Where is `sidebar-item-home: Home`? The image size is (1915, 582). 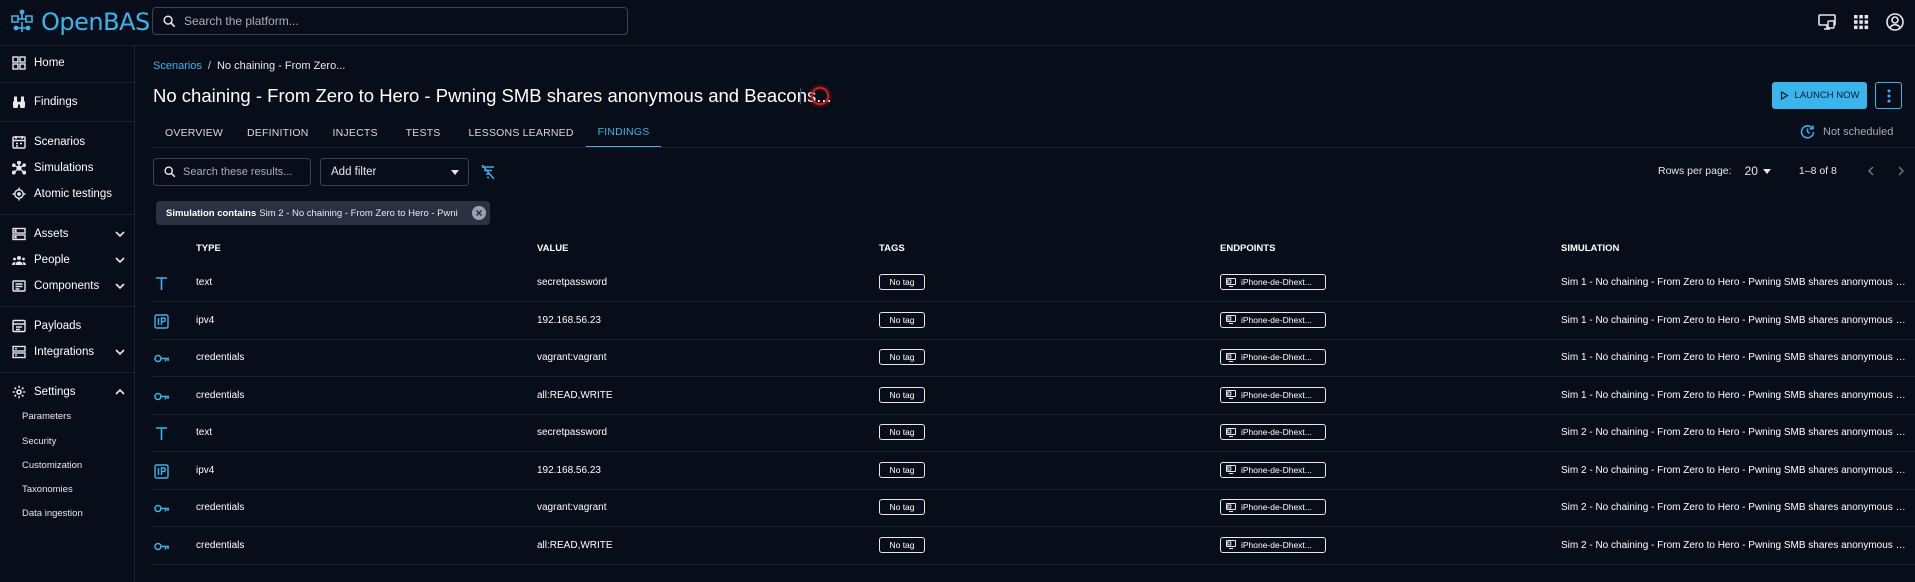
sidebar-item-home: Home is located at coordinates (67, 63).